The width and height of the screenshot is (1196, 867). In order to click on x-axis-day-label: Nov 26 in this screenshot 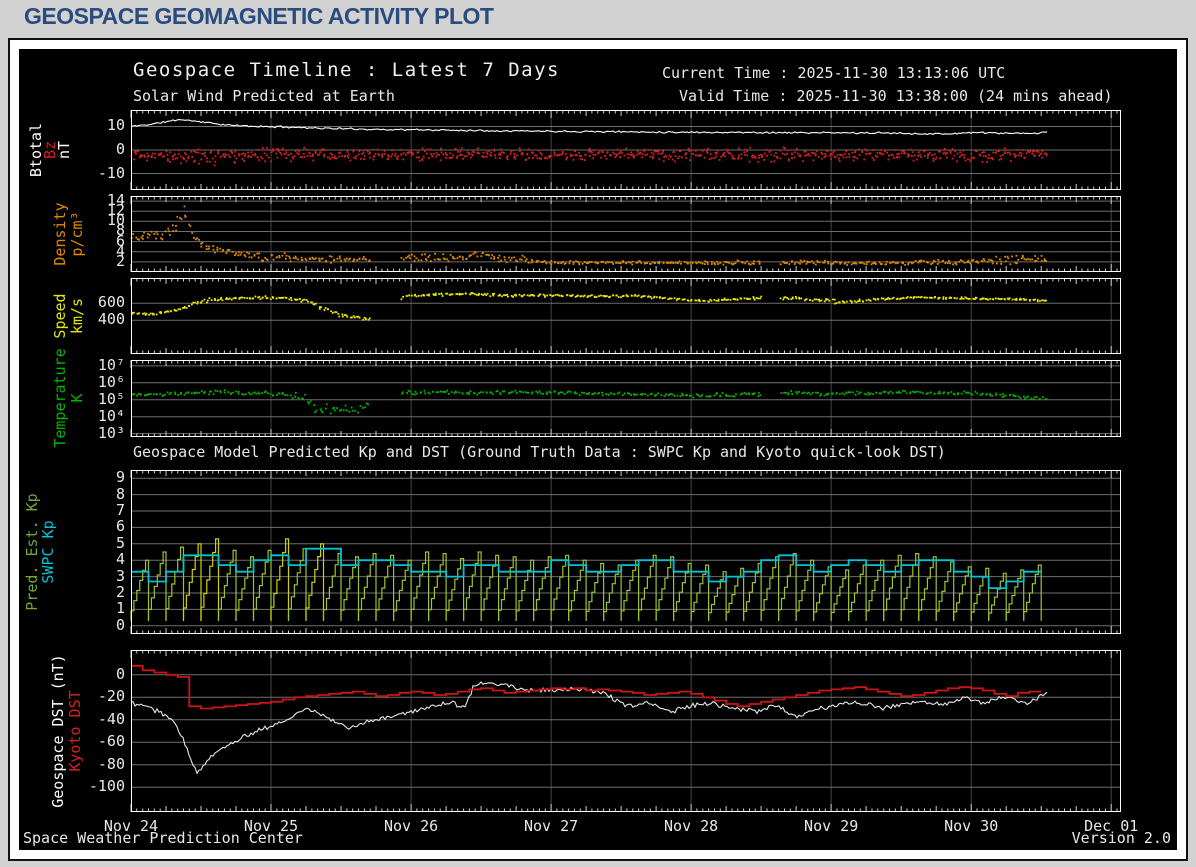, I will do `click(411, 826)`.